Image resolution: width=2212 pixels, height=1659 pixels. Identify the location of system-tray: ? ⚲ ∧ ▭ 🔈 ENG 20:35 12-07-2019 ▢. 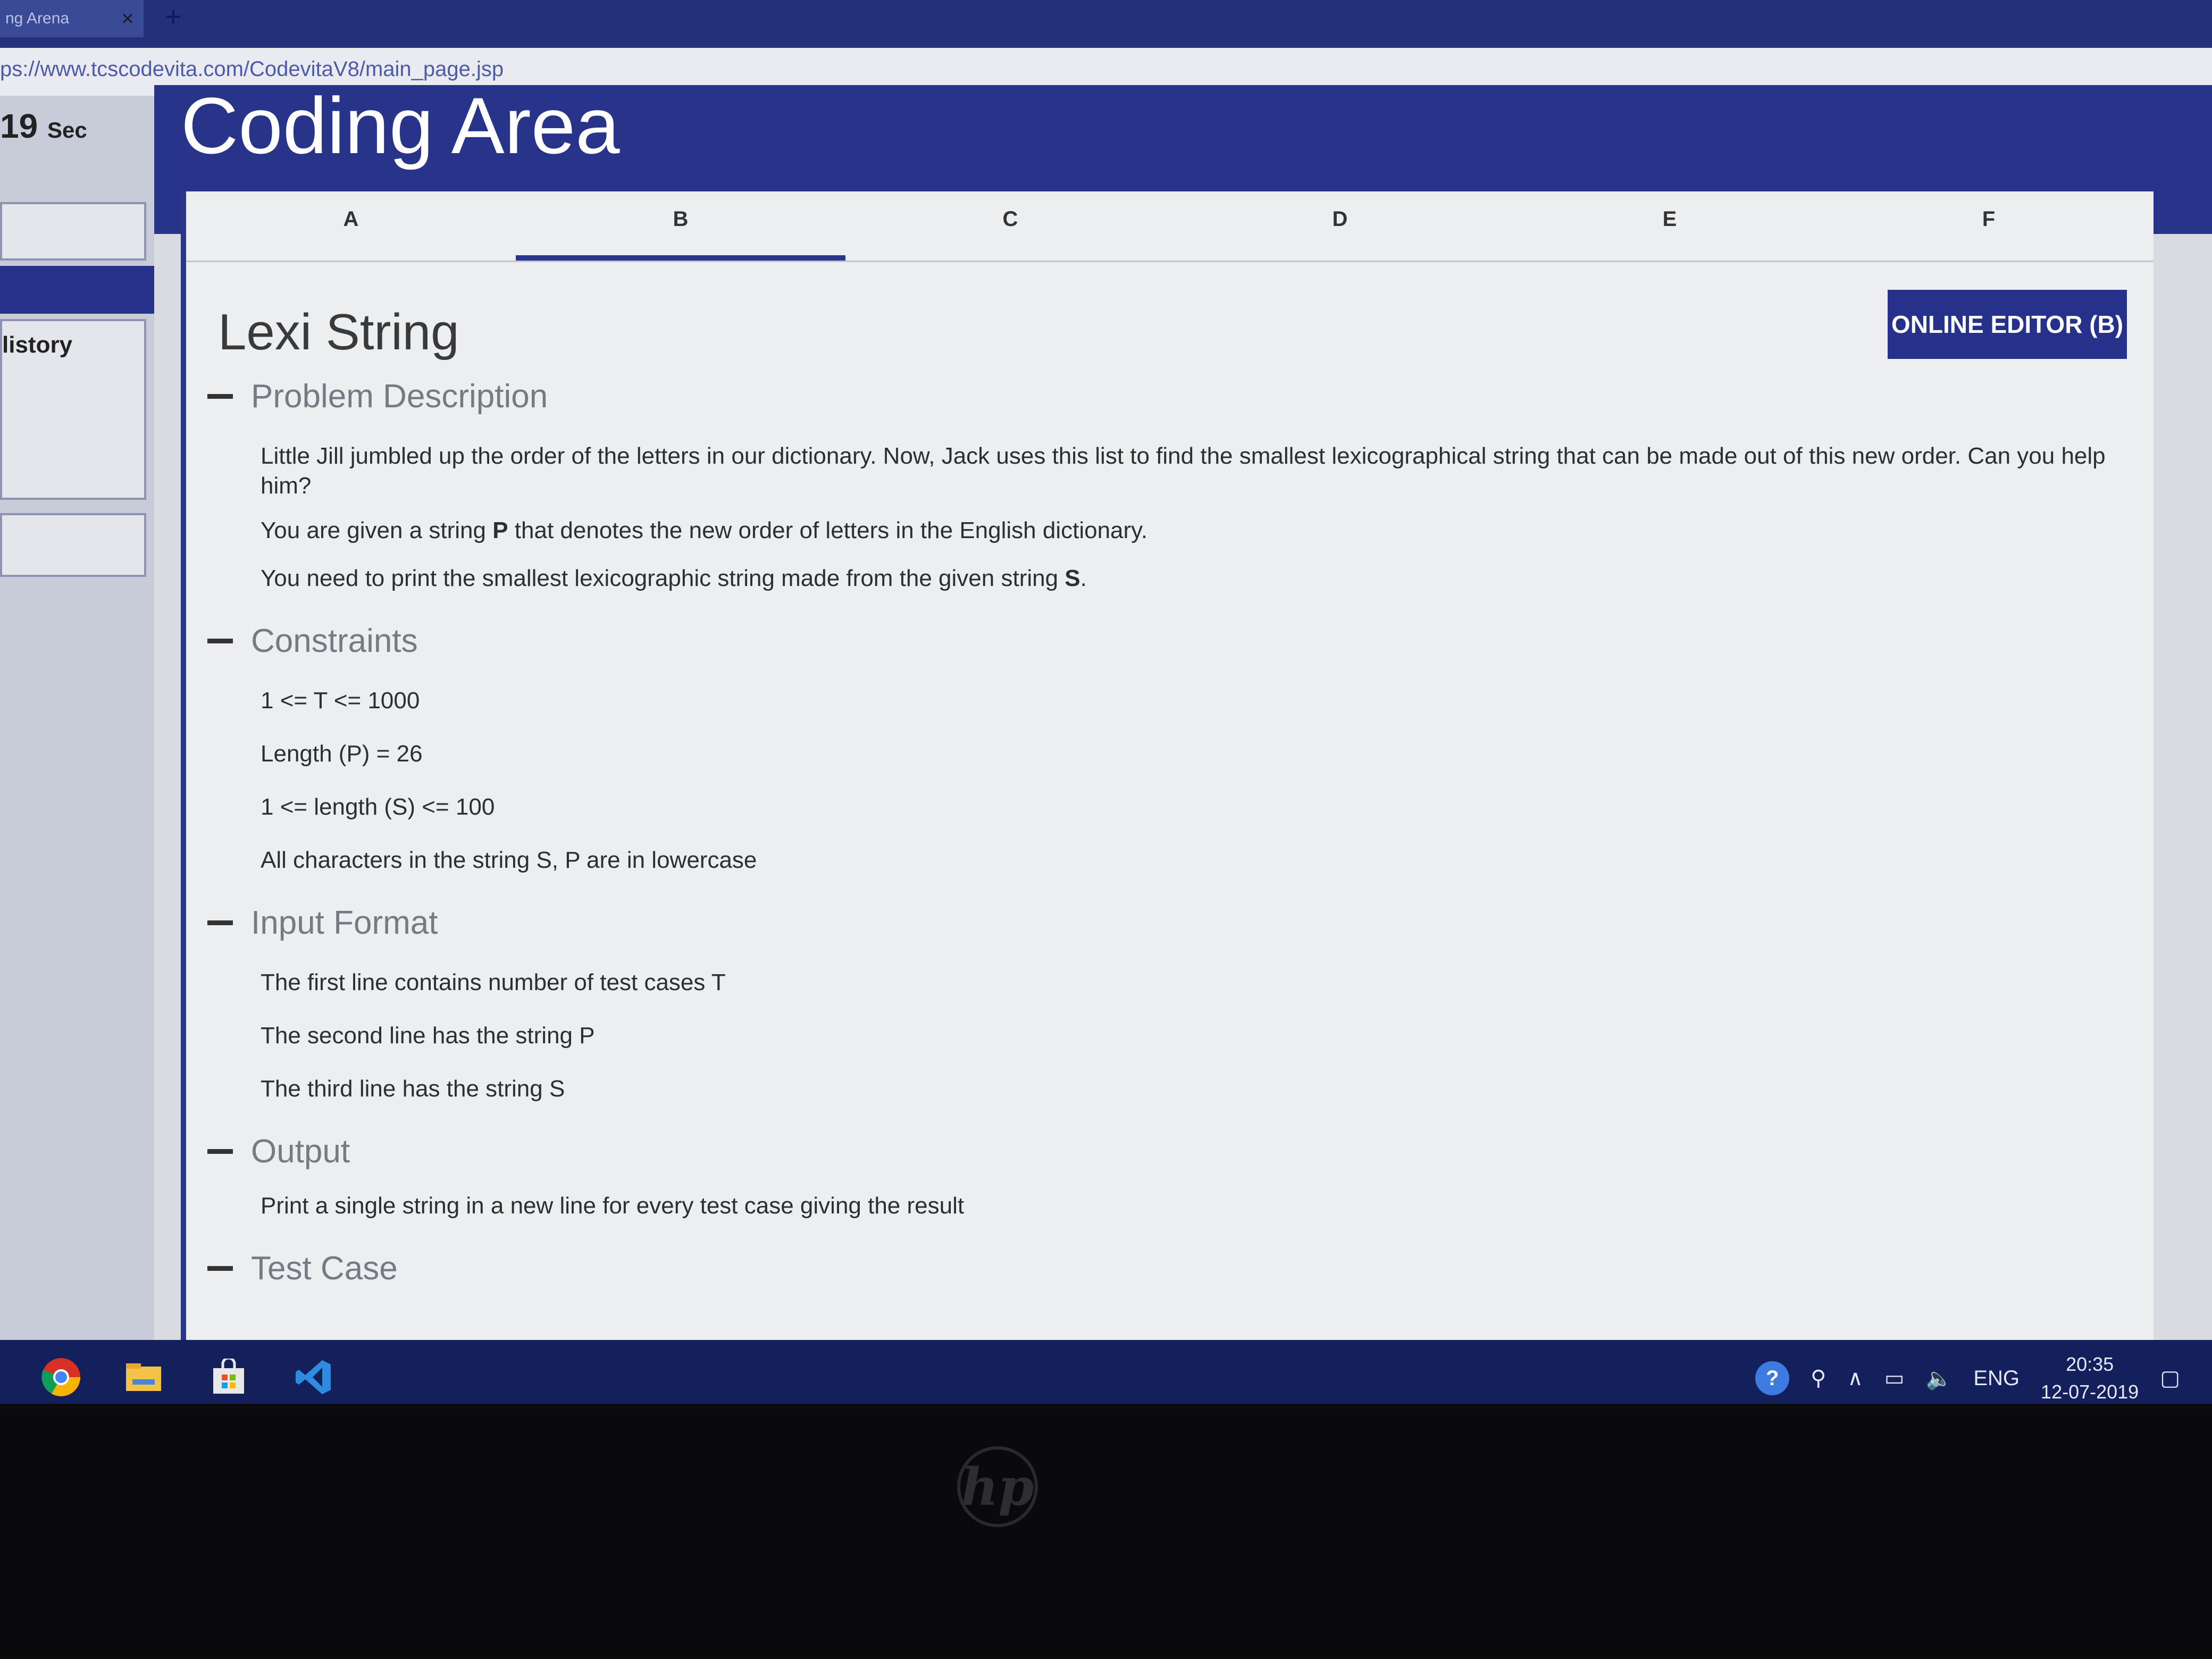
(1967, 1377).